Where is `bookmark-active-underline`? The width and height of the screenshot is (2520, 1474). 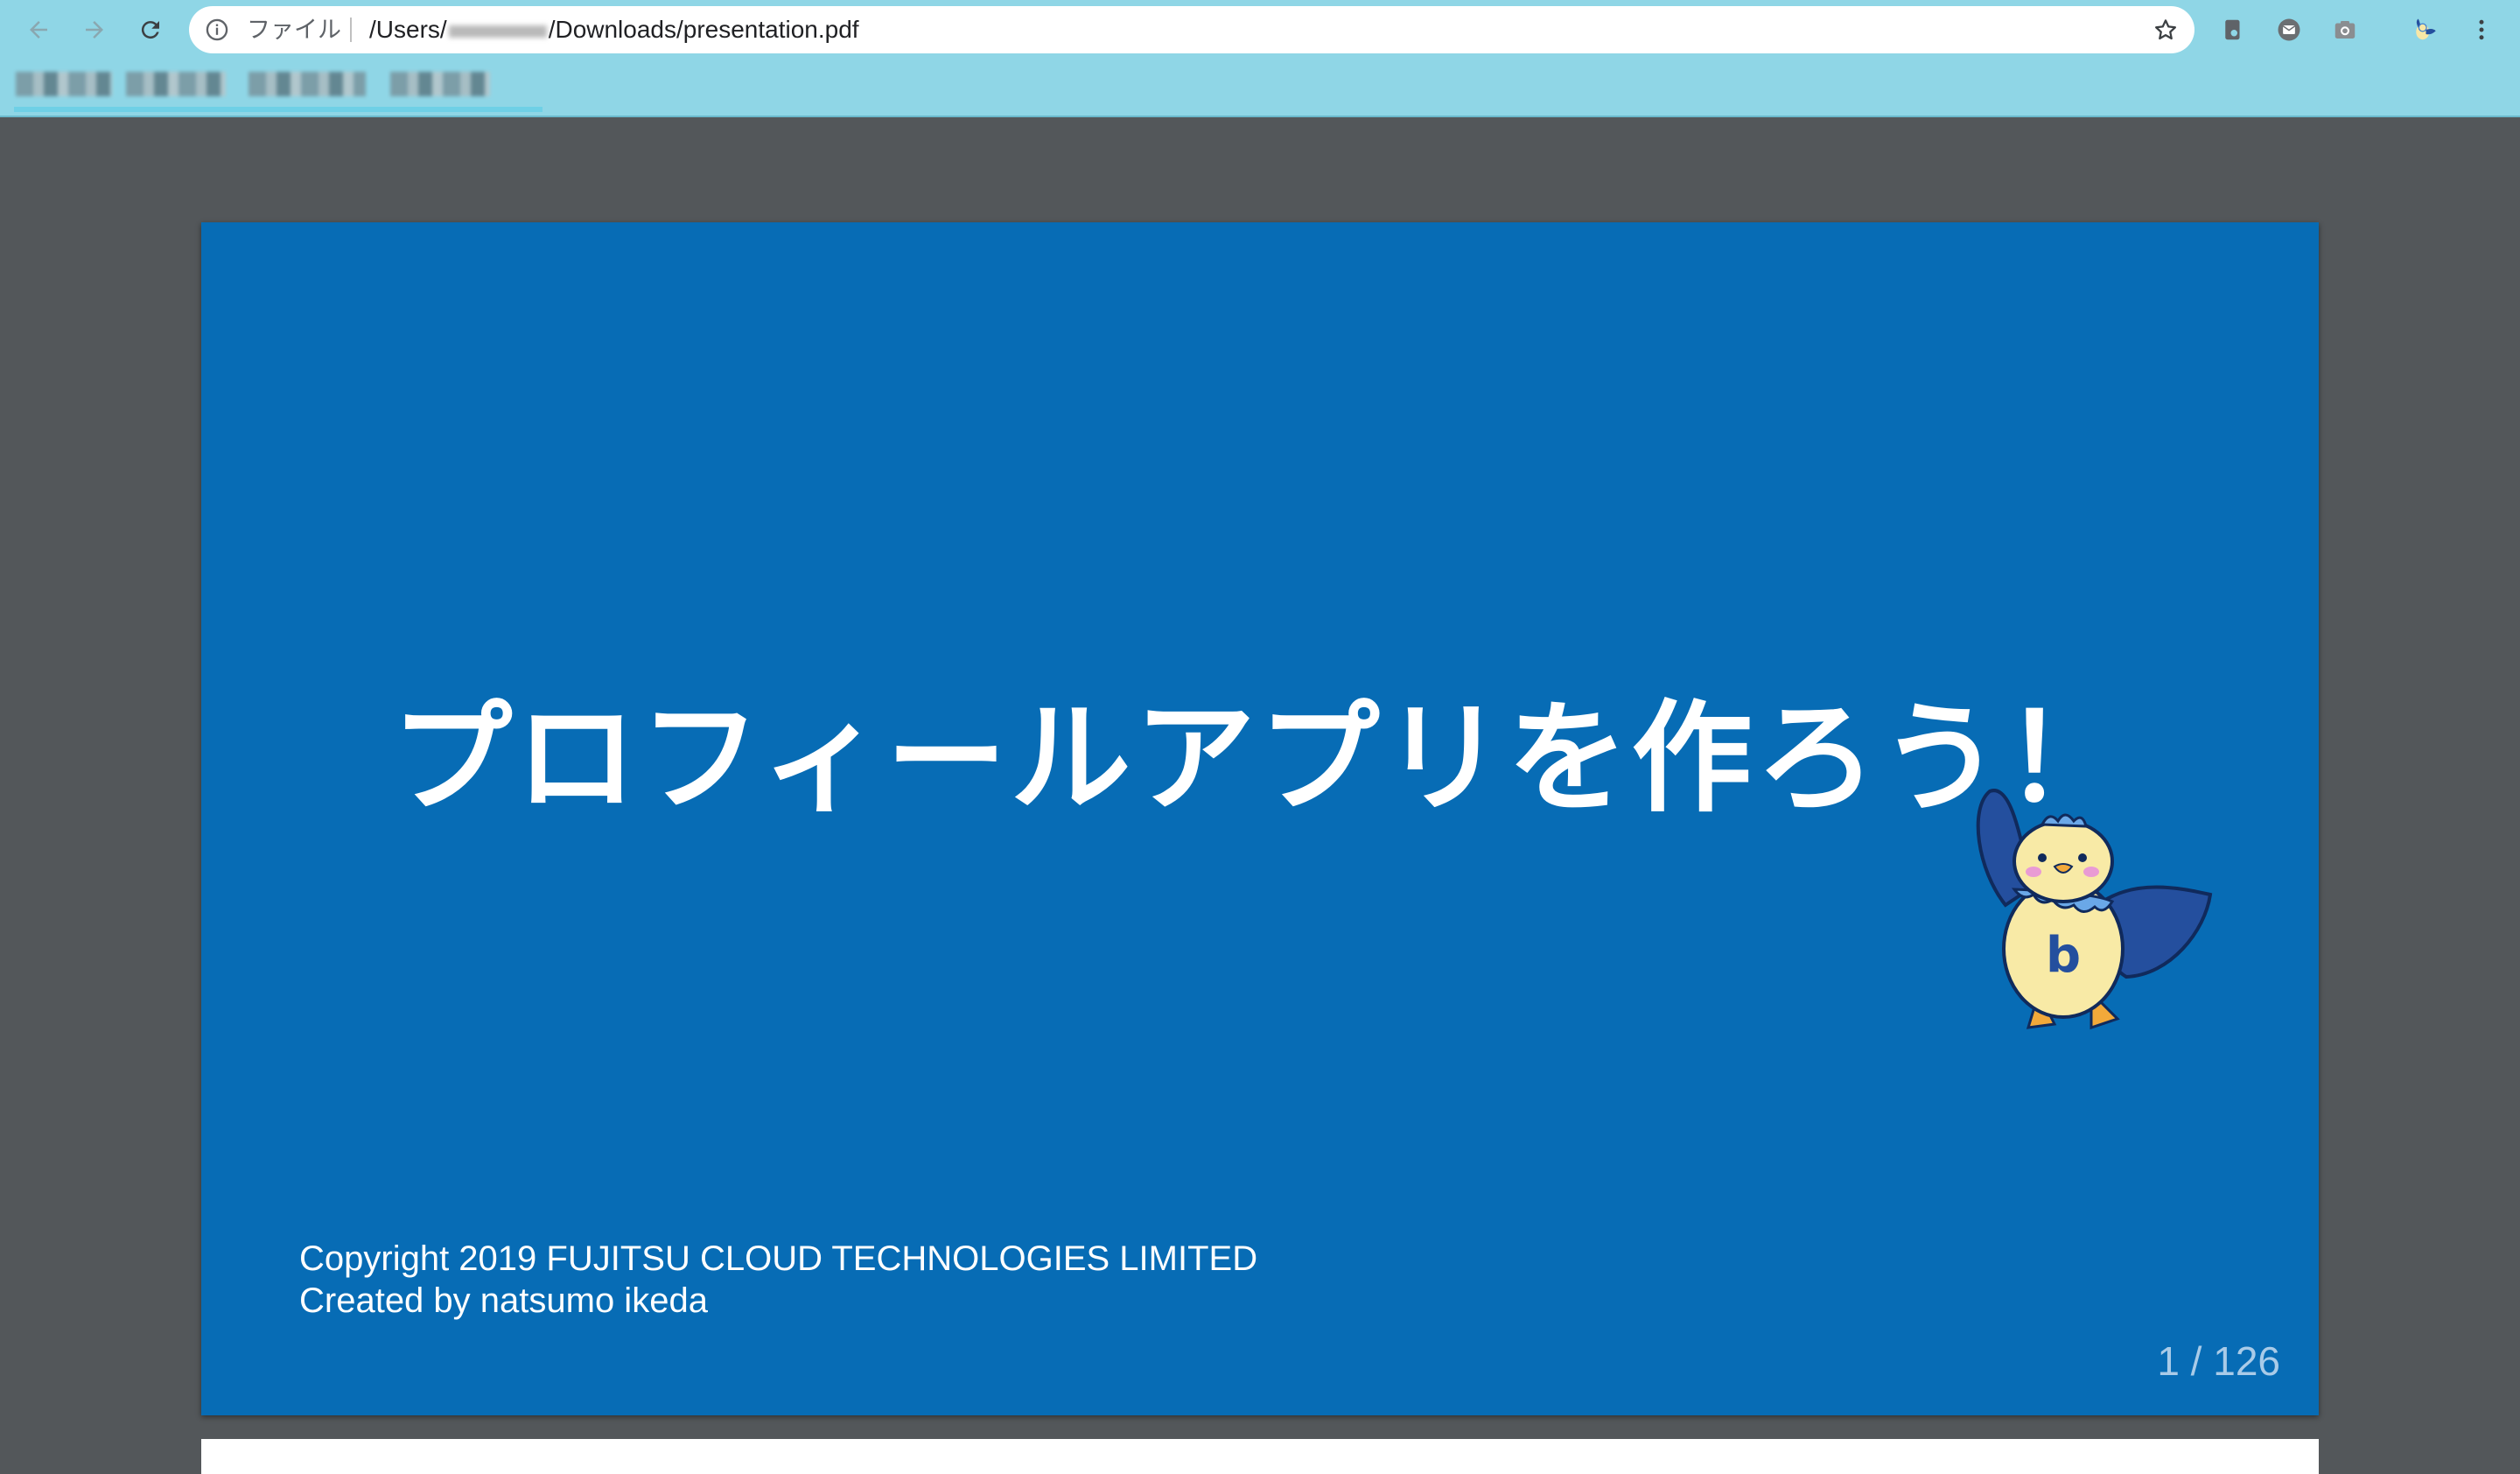 bookmark-active-underline is located at coordinates (278, 109).